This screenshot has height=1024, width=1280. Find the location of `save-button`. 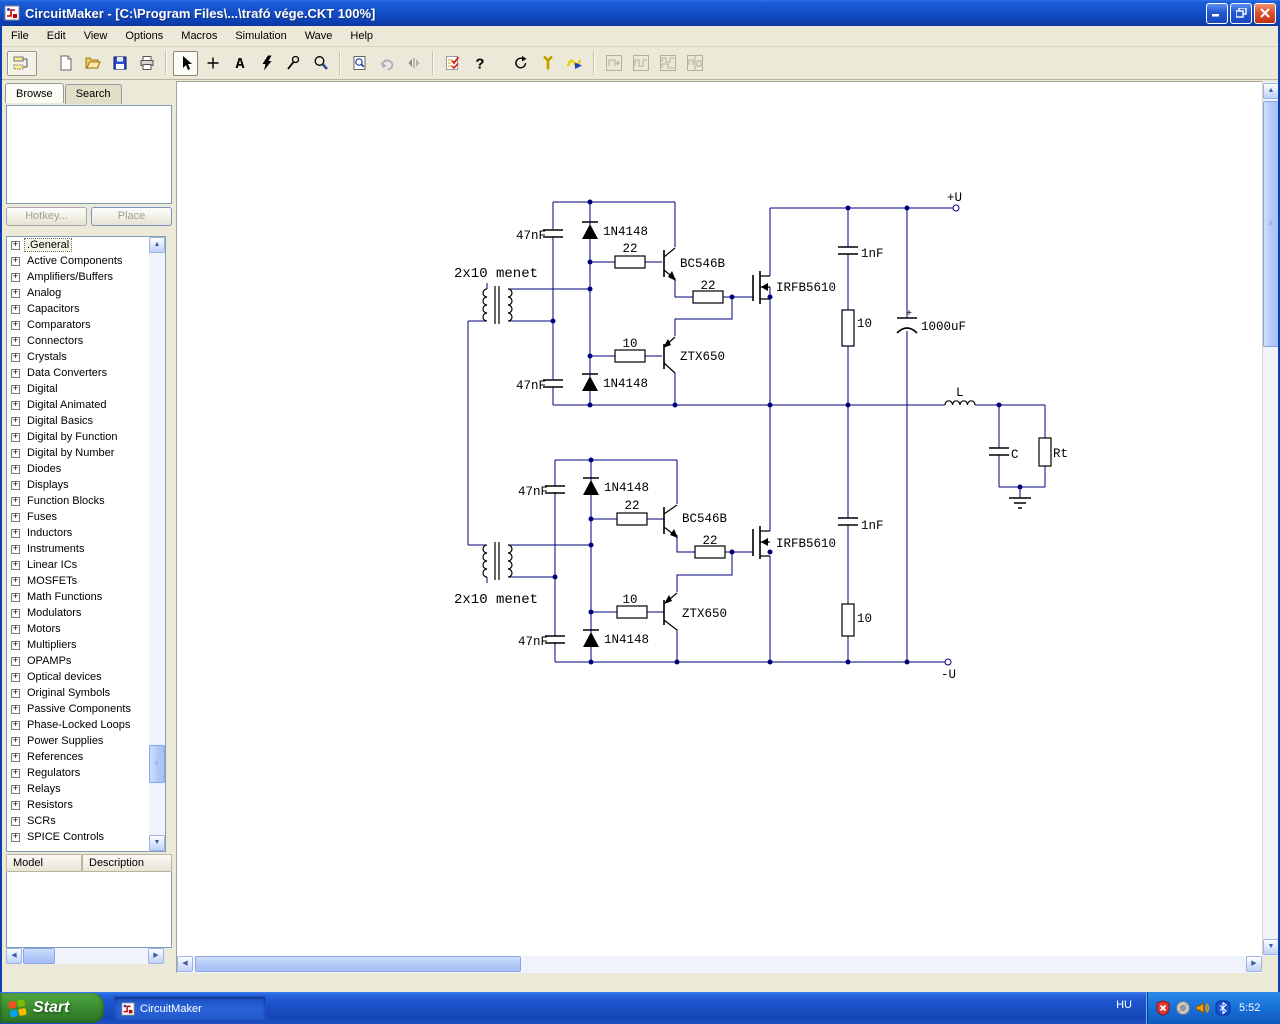

save-button is located at coordinates (119, 63).